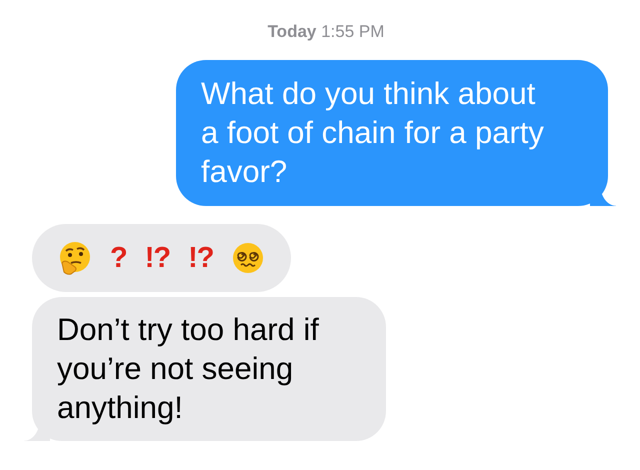 The image size is (640, 470). Describe the element at coordinates (248, 258) in the screenshot. I see `dizzy-face-icon` at that location.